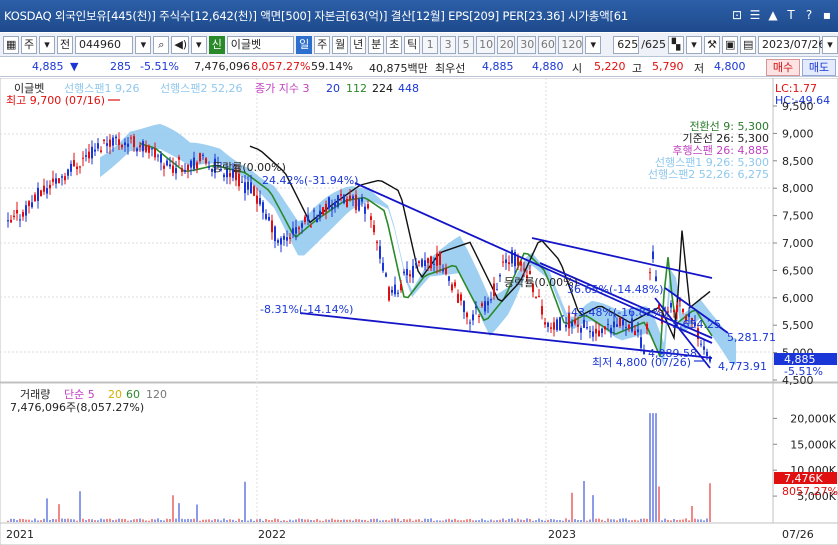 This screenshot has height=545, width=838. I want to click on period-year: 년, so click(358, 44).